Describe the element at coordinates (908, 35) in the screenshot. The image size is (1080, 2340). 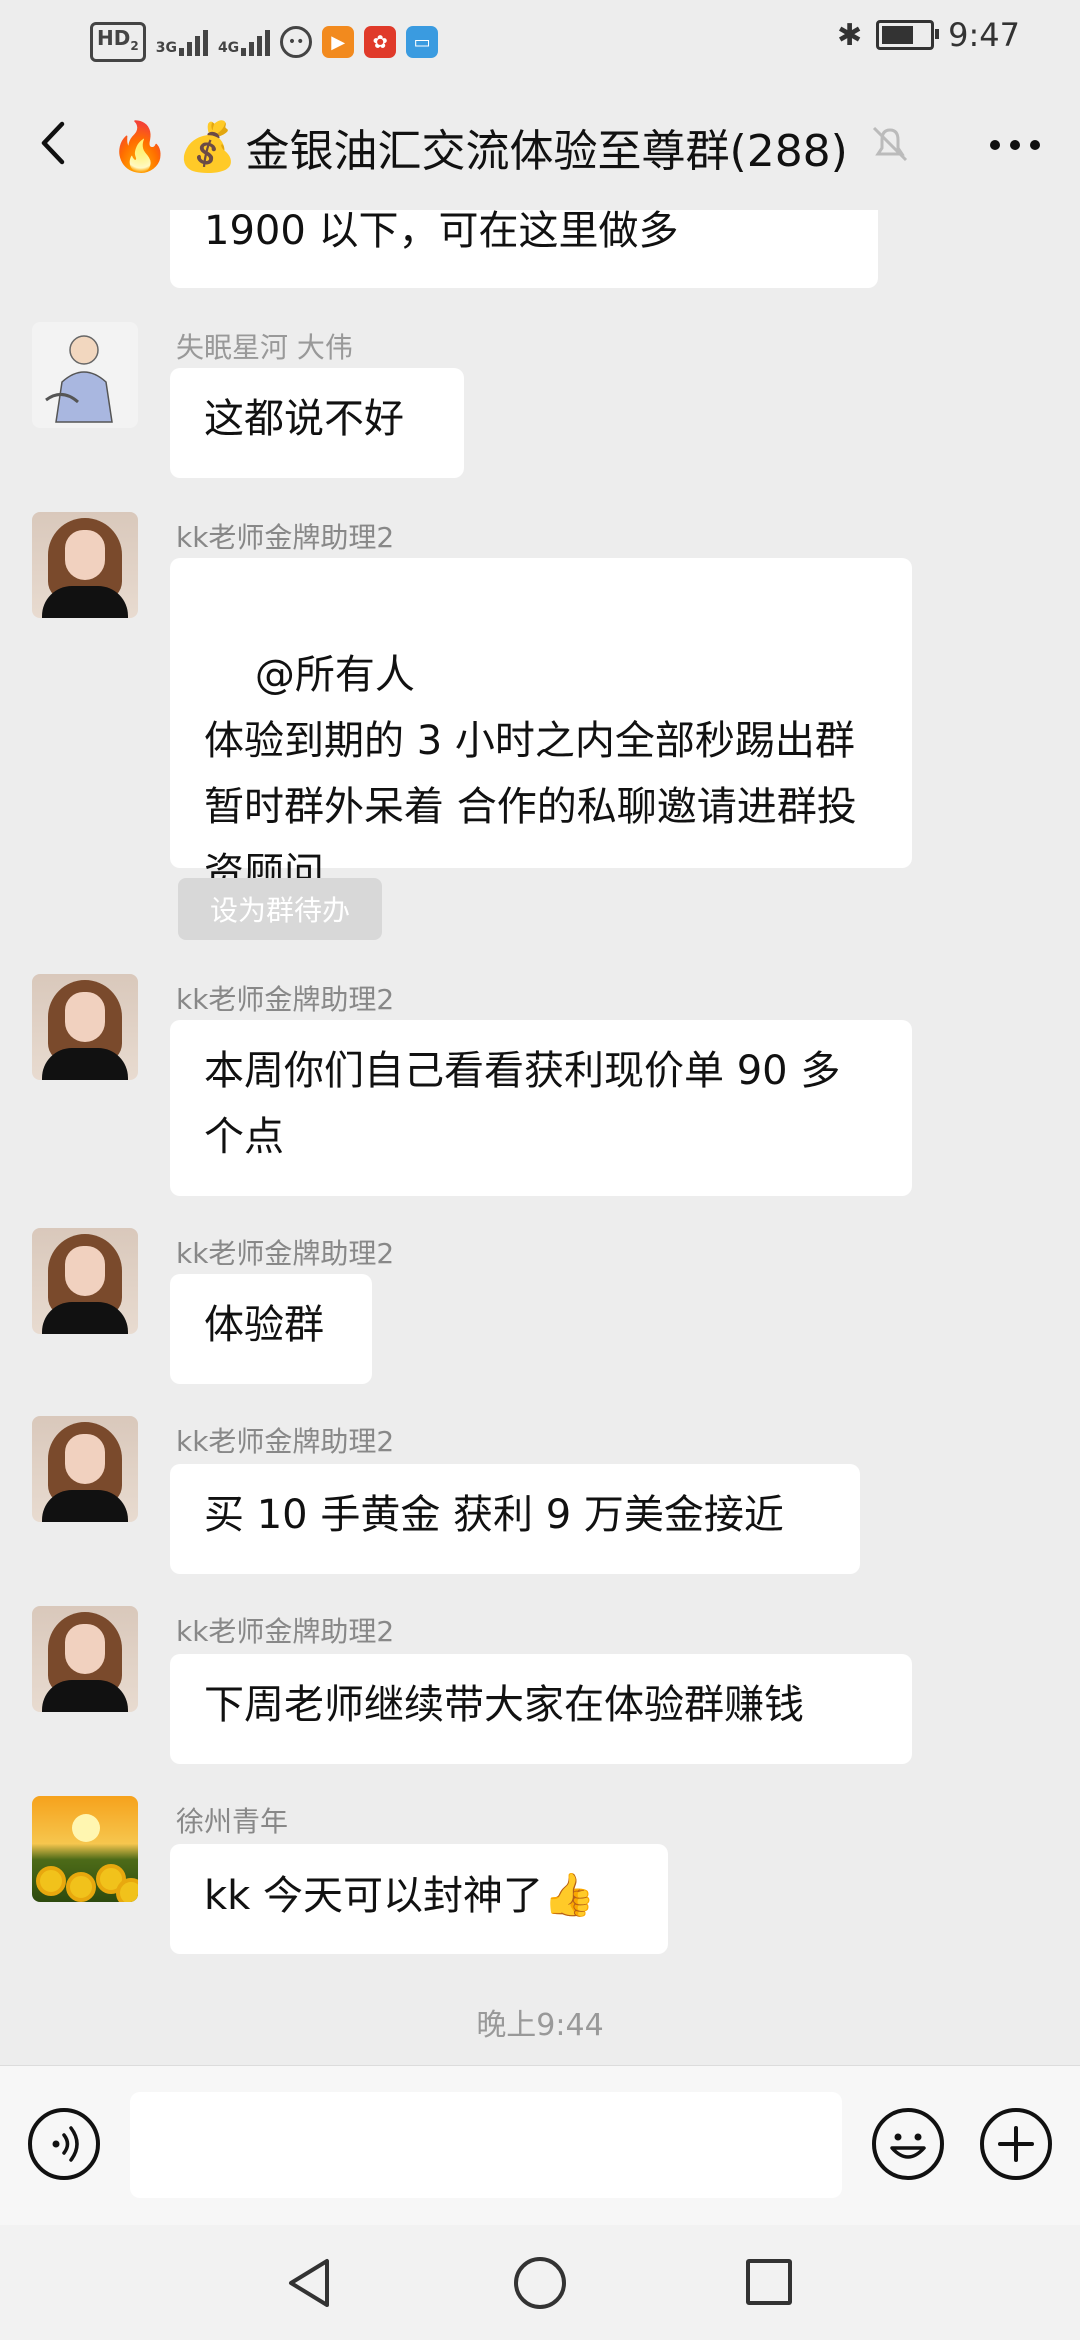
I see `battery-icon` at that location.